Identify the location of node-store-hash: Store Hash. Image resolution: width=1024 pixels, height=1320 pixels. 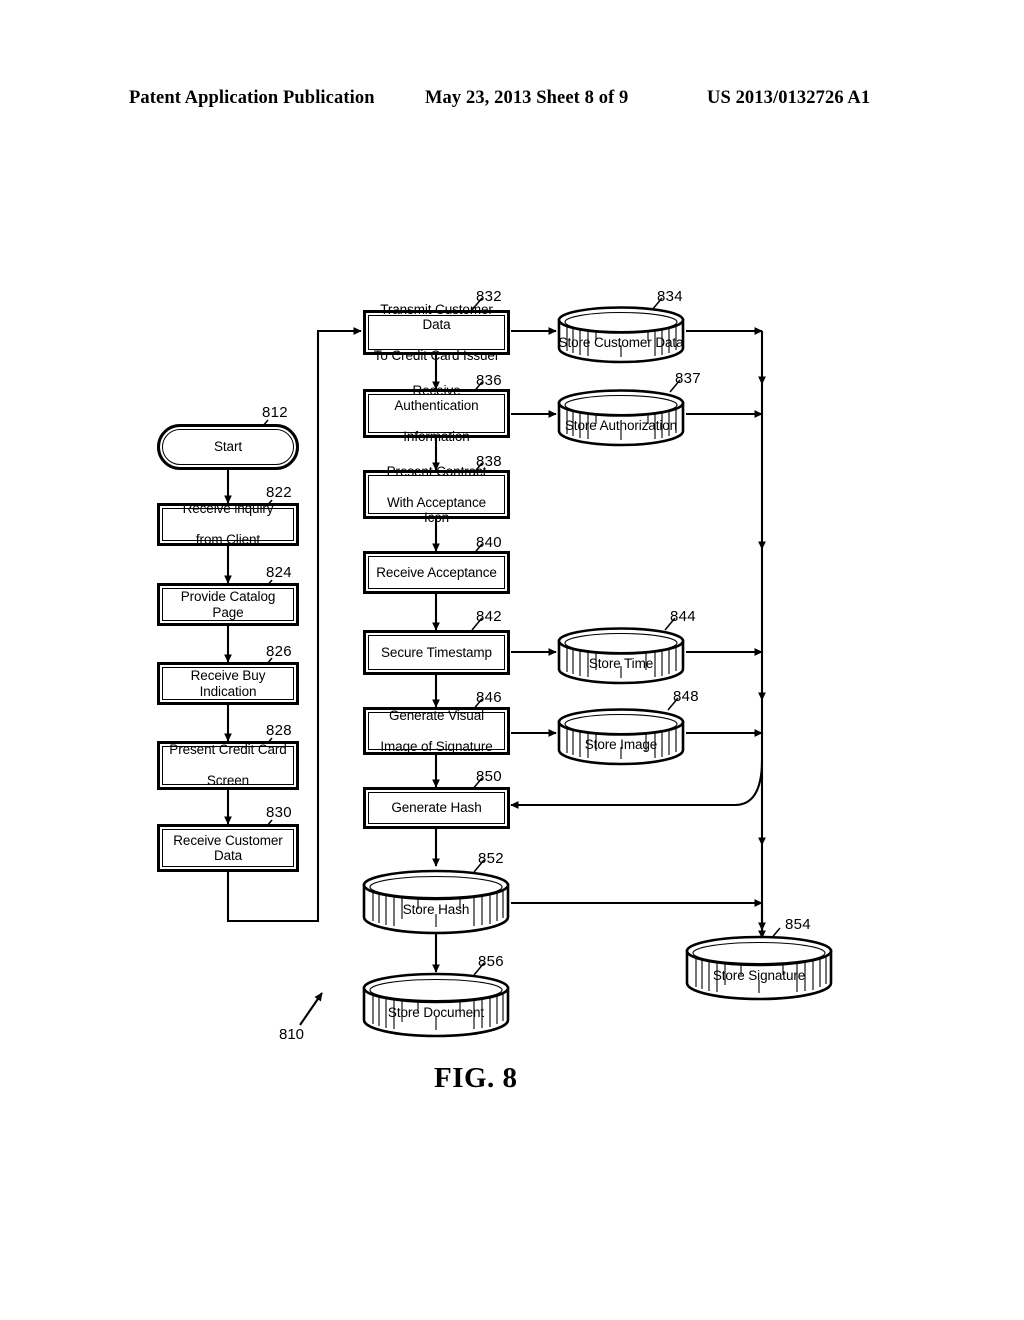
(436, 902).